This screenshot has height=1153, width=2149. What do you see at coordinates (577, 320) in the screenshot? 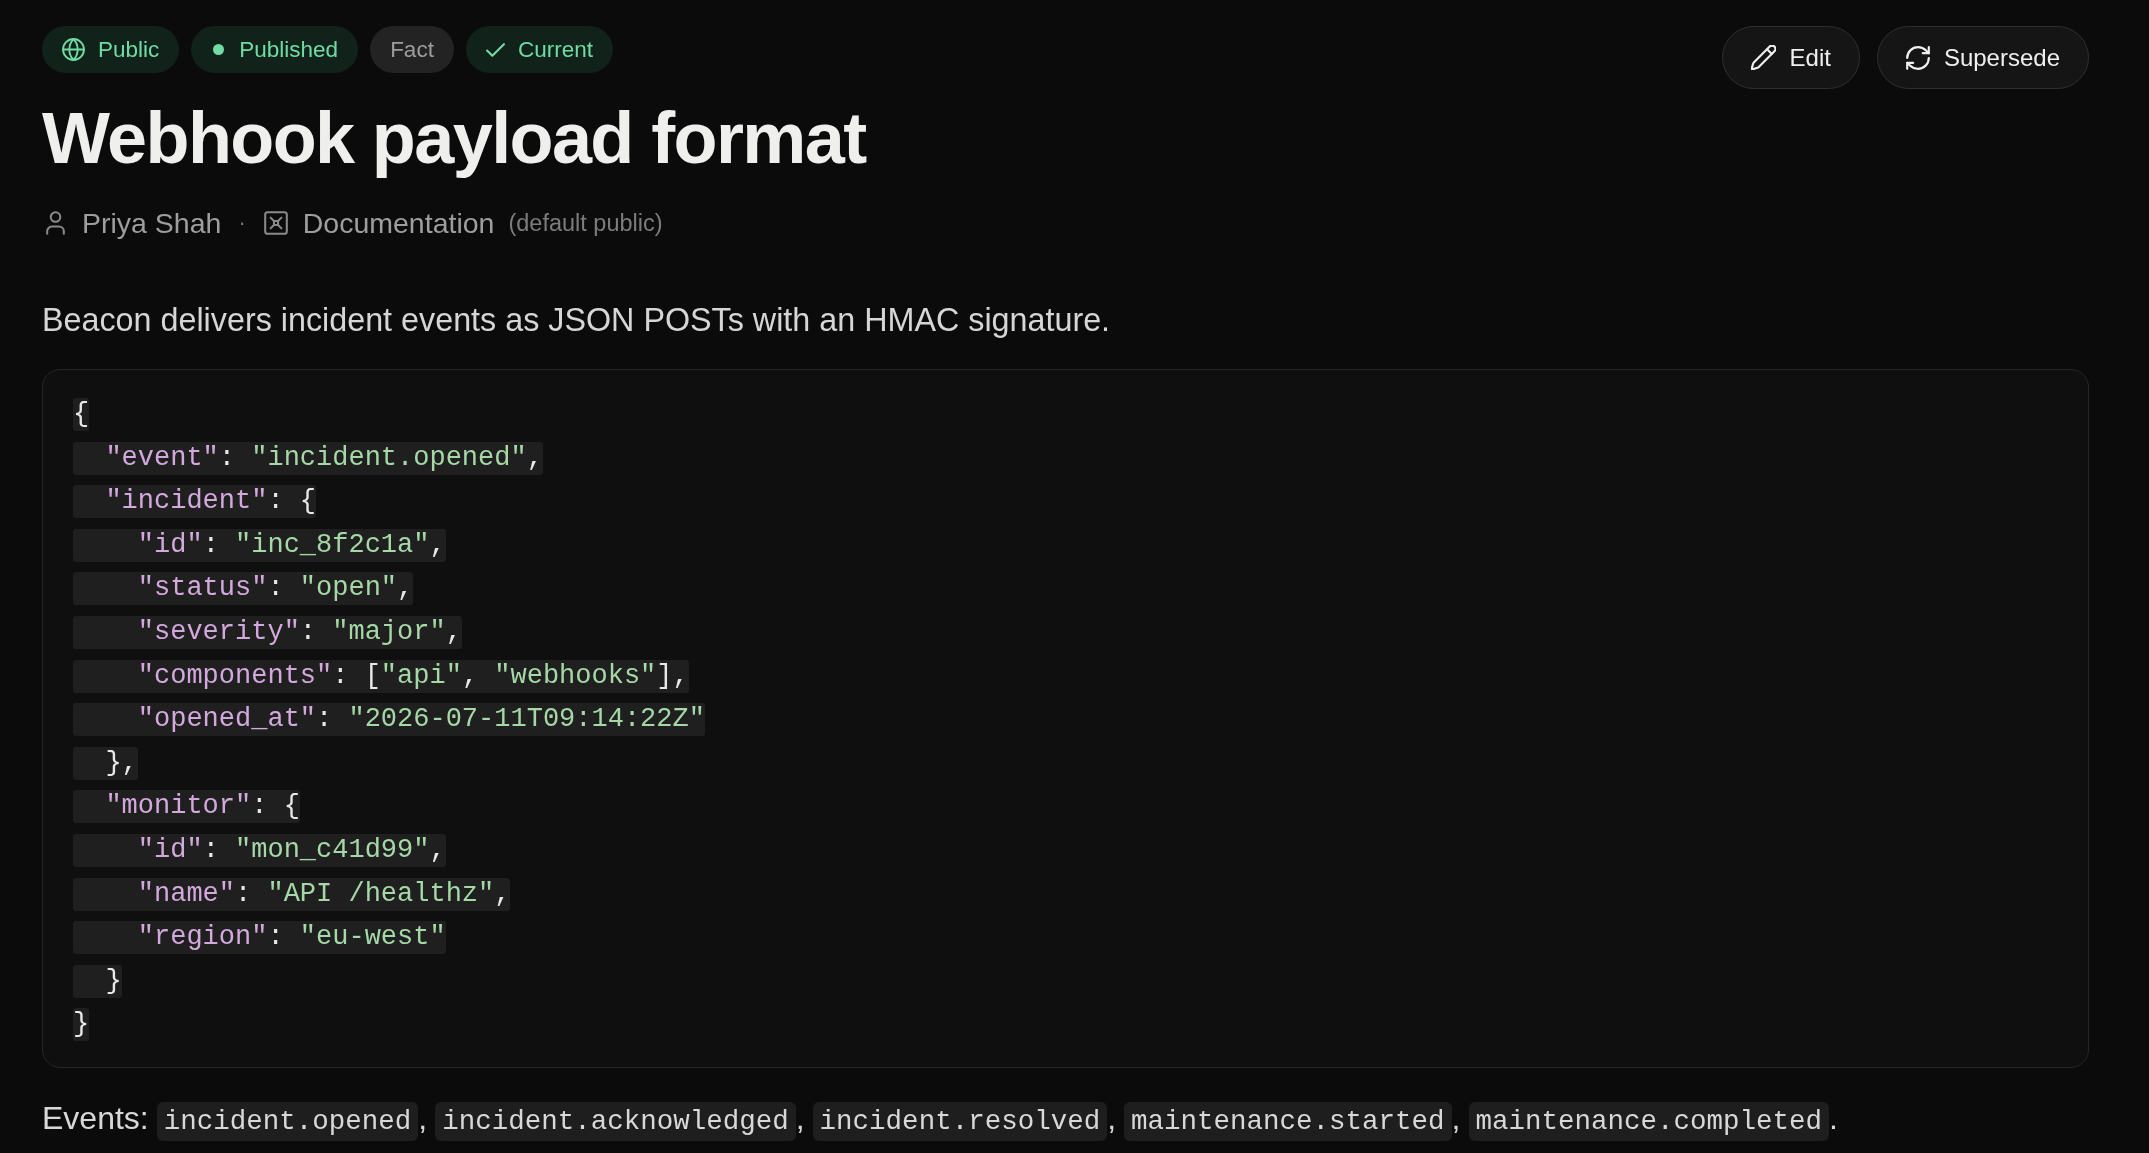
I see `description: Beacon delivers incident events as JSON POSTs with an HMAC signature.` at bounding box center [577, 320].